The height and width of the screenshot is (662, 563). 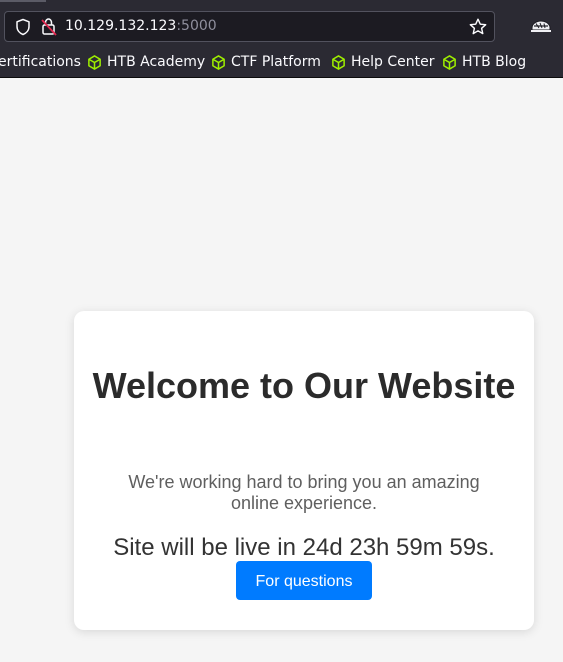 I want to click on shield-icon, so click(x=23, y=27).